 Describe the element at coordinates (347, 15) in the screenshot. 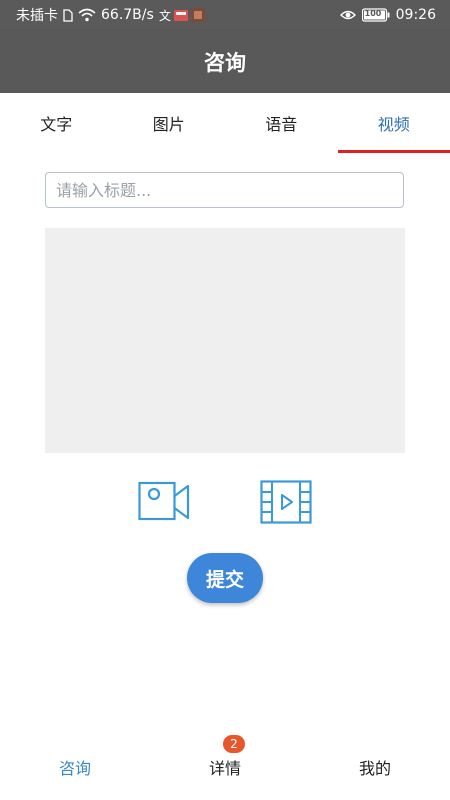

I see `eye-icon` at that location.